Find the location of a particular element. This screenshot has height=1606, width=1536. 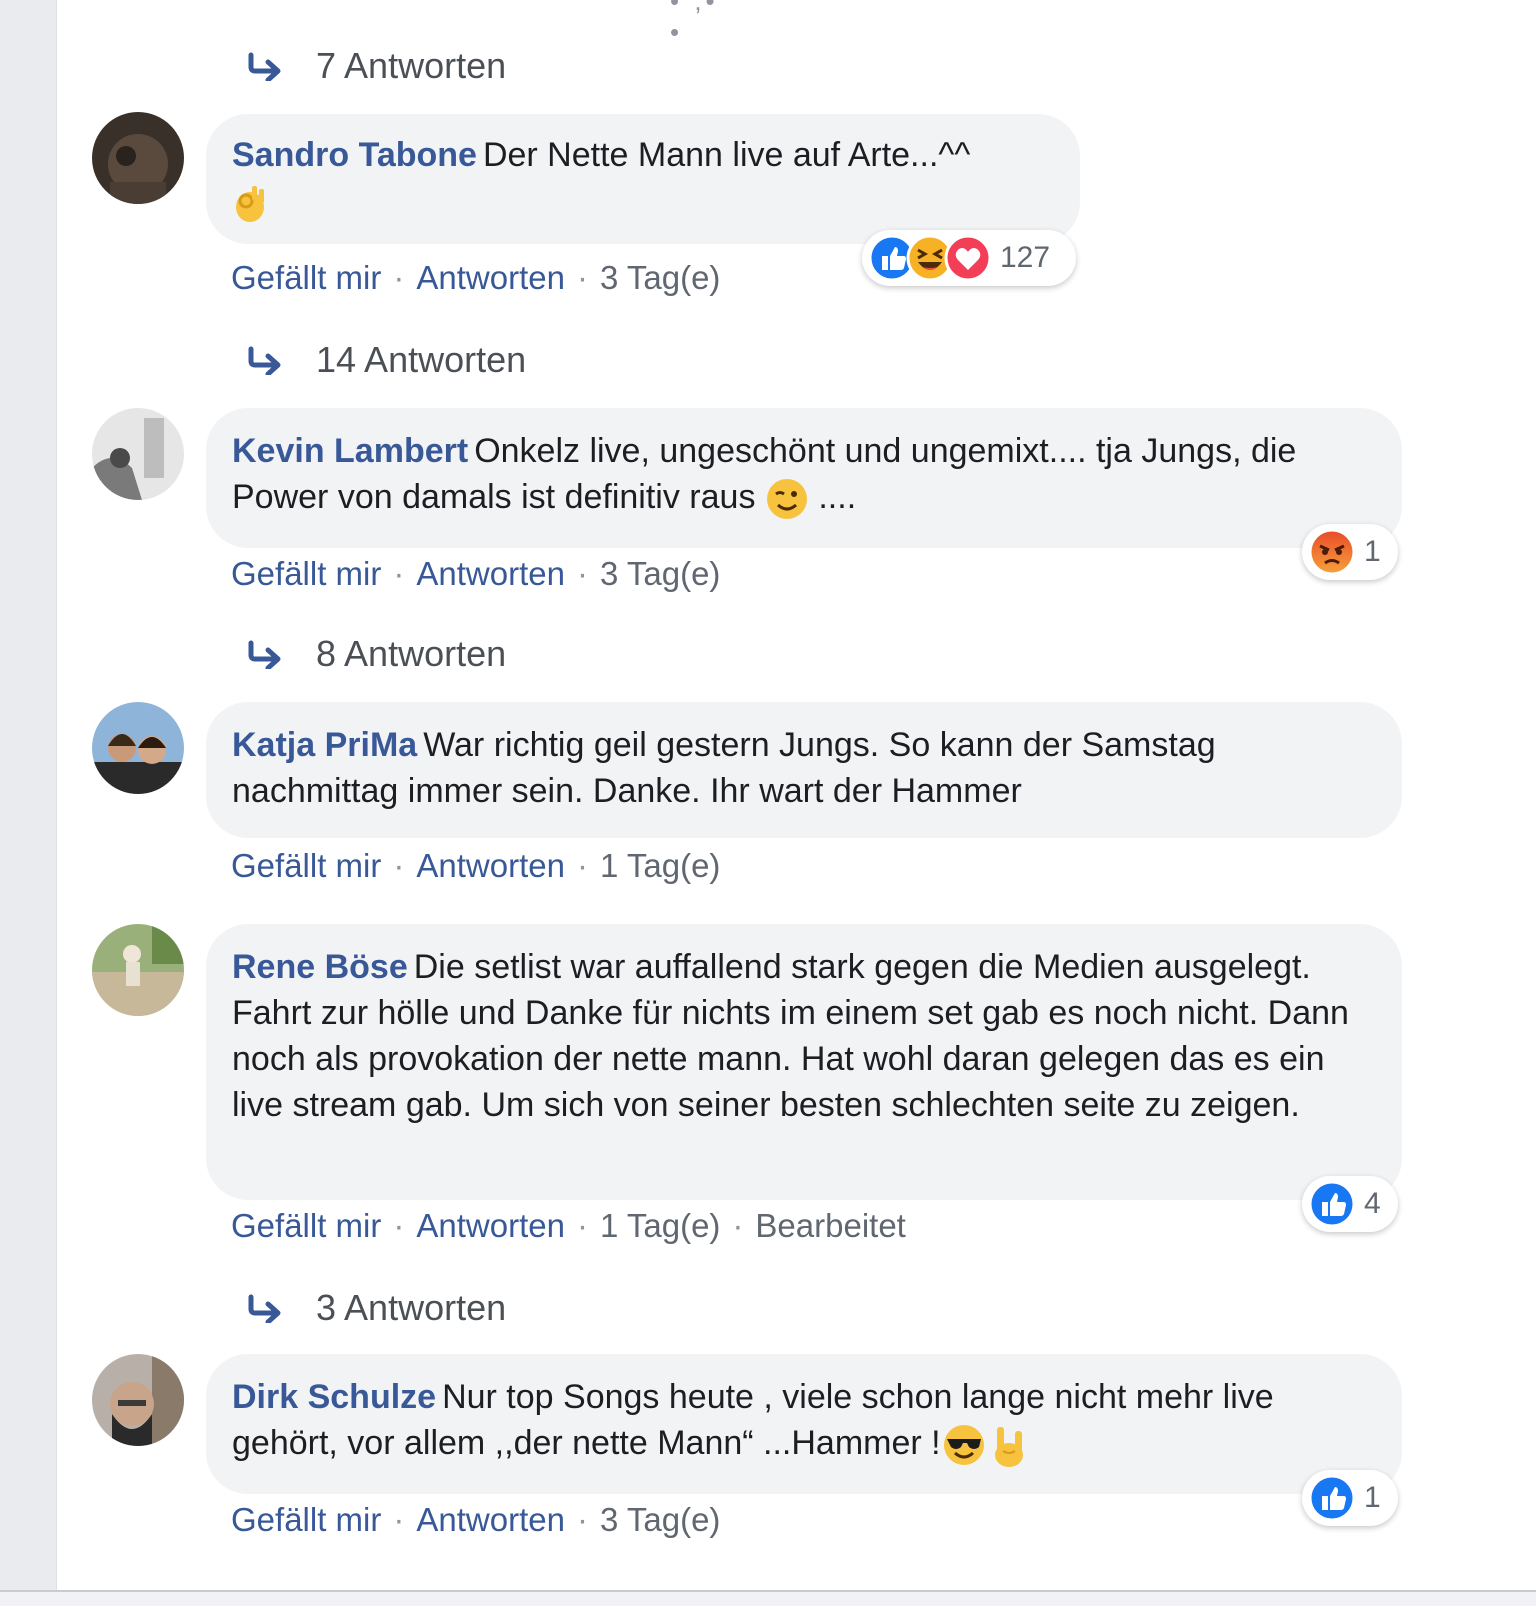

love-reaction-icon is located at coordinates (968, 258).